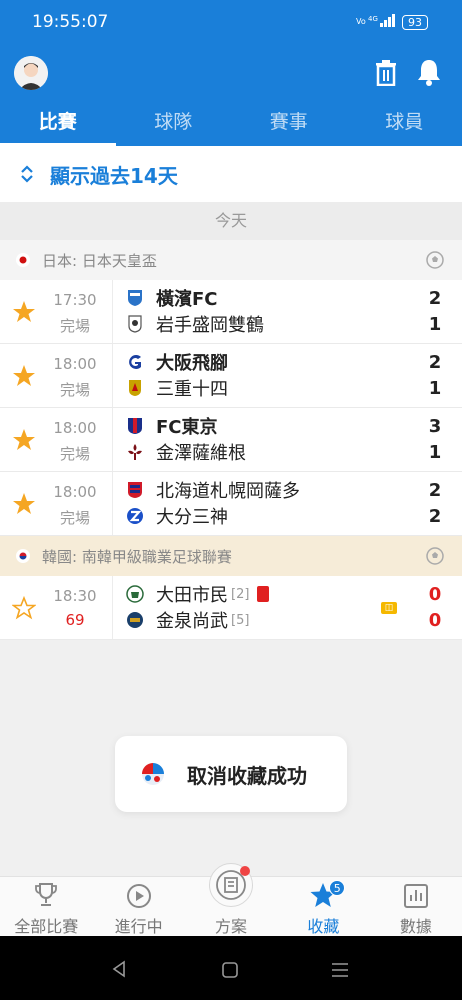 Image resolution: width=462 pixels, height=1000 pixels. I want to click on match-row: 18:00 完場 北海道札幌岡薩多 大分三神 2 2, so click(231, 504).